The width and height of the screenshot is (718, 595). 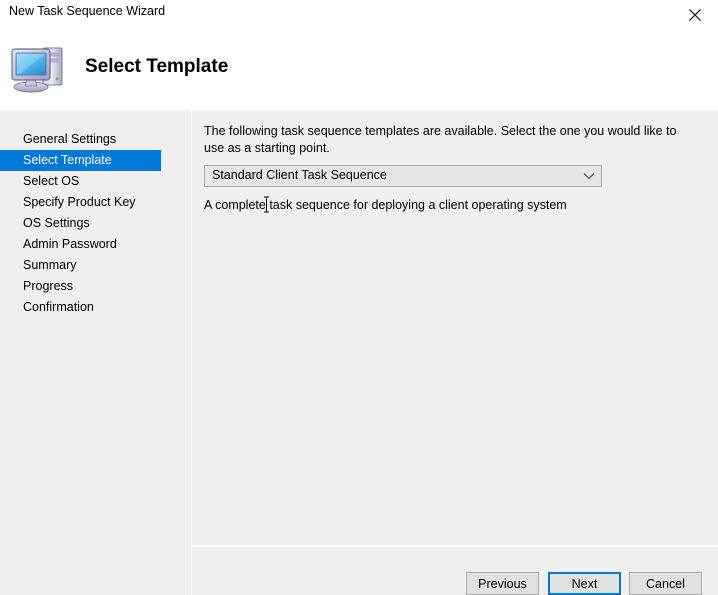 I want to click on sidebar-item-progress: Progress, so click(x=95, y=286).